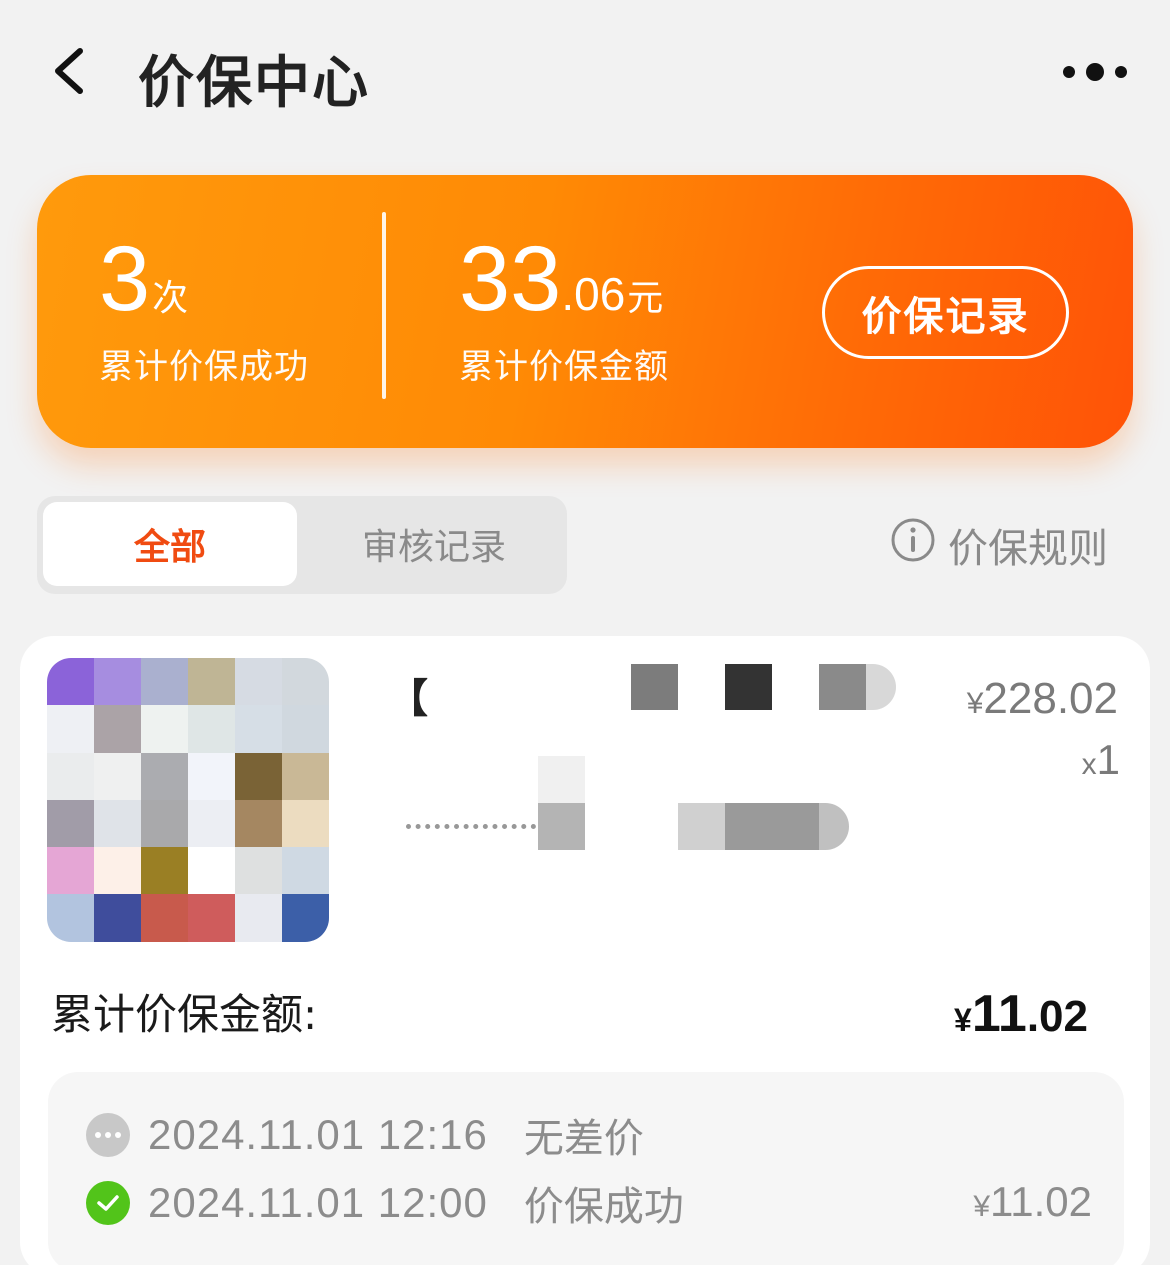 This screenshot has height=1265, width=1170. Describe the element at coordinates (1042, 698) in the screenshot. I see `product-price: ¥228.02` at that location.